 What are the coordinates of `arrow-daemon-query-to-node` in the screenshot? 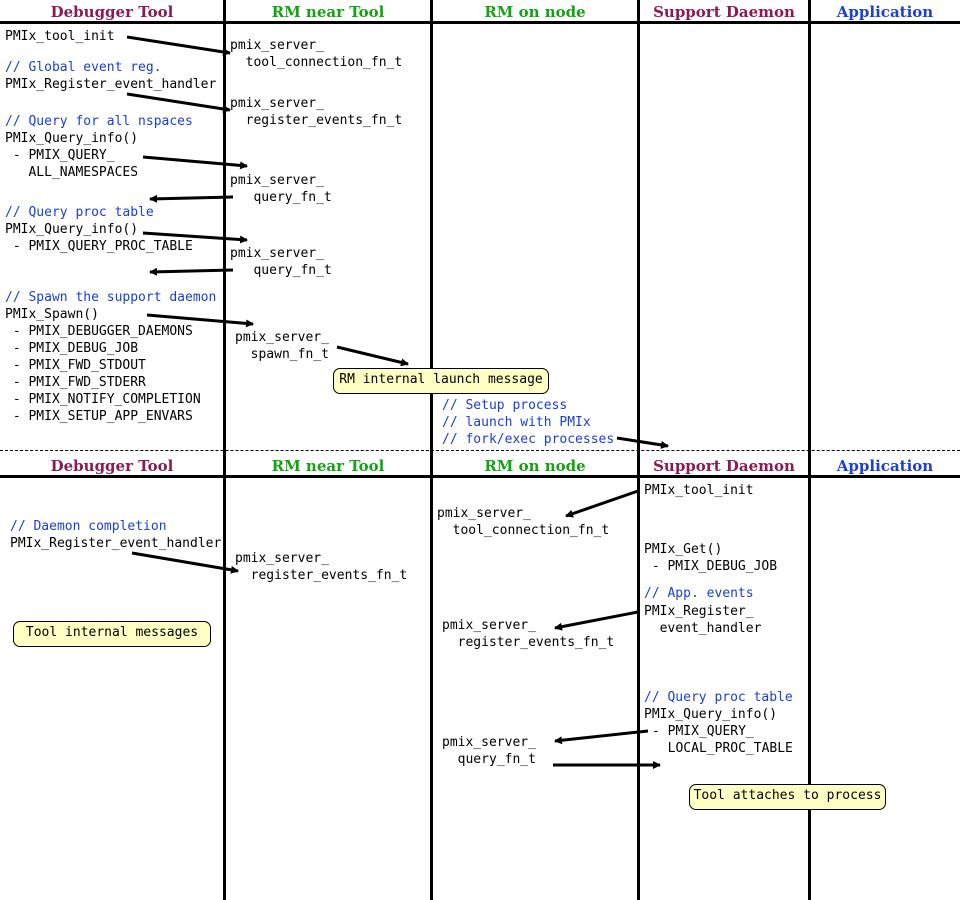 It's located at (601, 737).